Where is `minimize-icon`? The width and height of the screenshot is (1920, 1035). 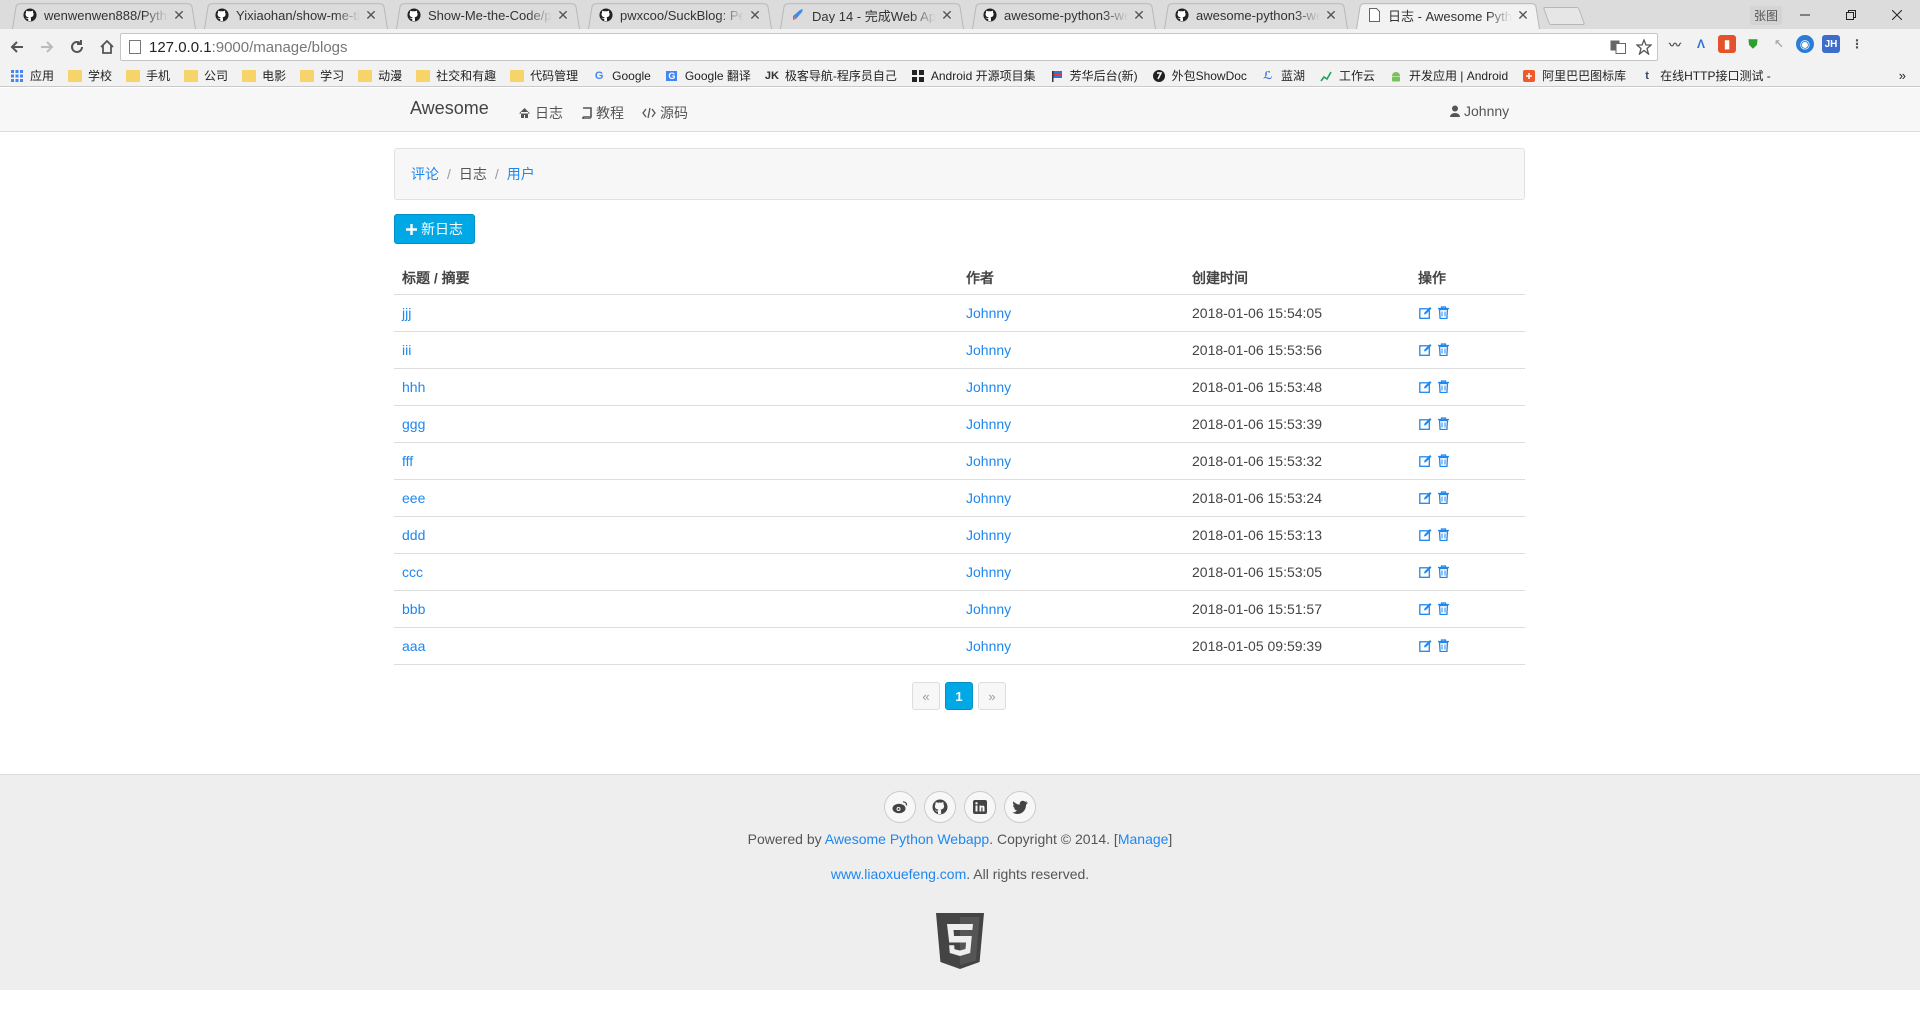 minimize-icon is located at coordinates (1805, 14).